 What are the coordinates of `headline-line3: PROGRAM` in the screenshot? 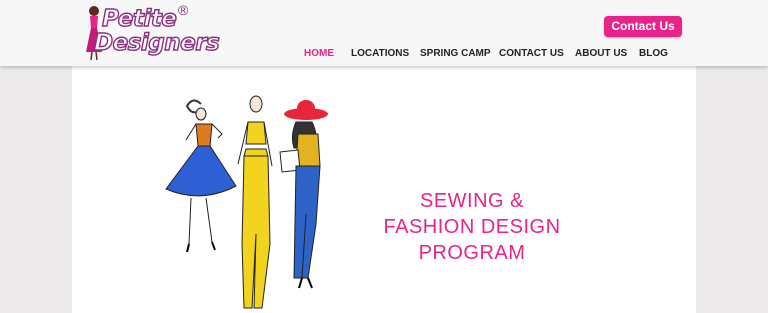 It's located at (472, 253).